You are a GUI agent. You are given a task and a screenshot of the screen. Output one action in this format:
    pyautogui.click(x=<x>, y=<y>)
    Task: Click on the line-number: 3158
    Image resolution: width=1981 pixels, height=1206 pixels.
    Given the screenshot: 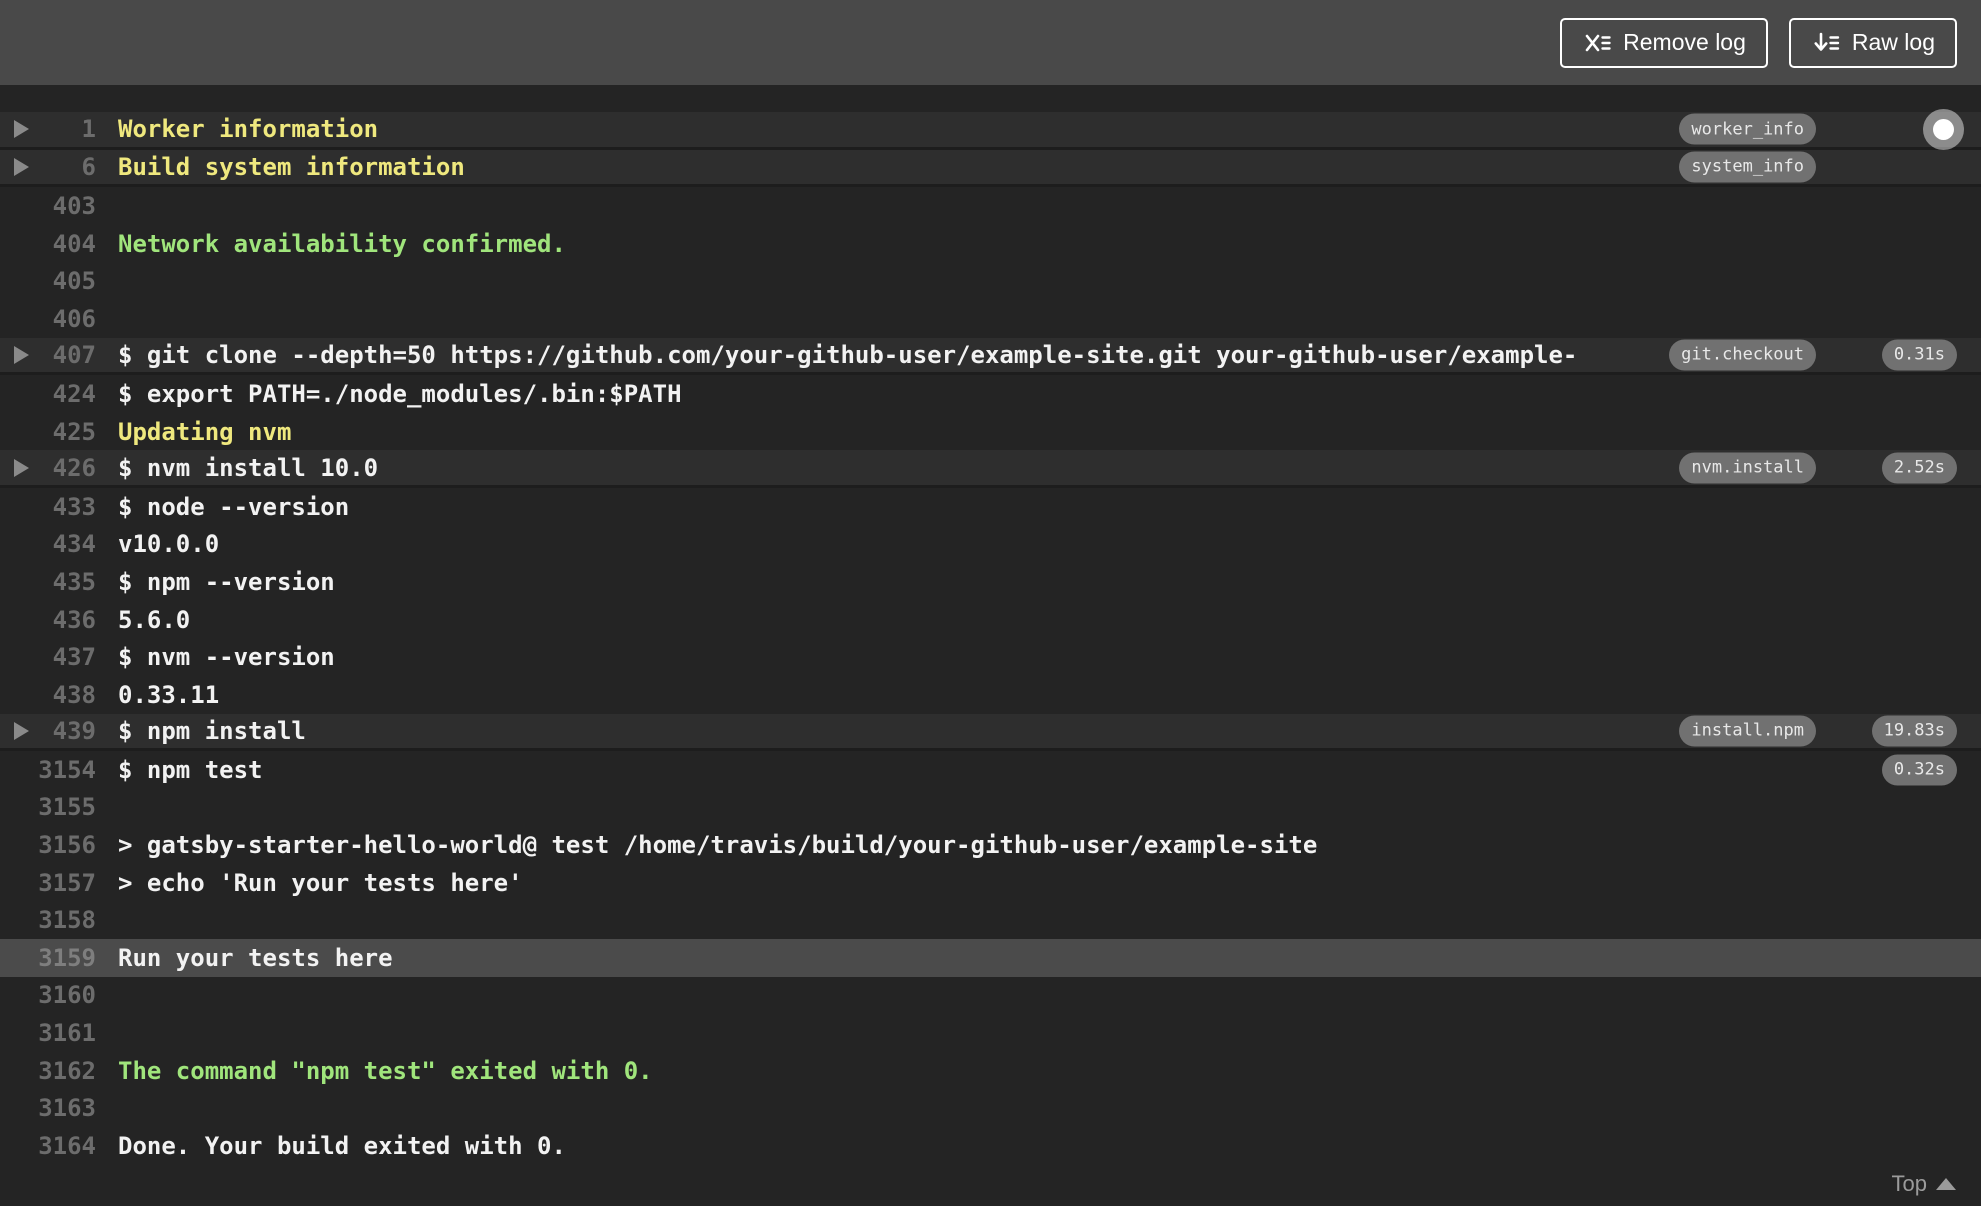 What is the action you would take?
    pyautogui.click(x=48, y=920)
    